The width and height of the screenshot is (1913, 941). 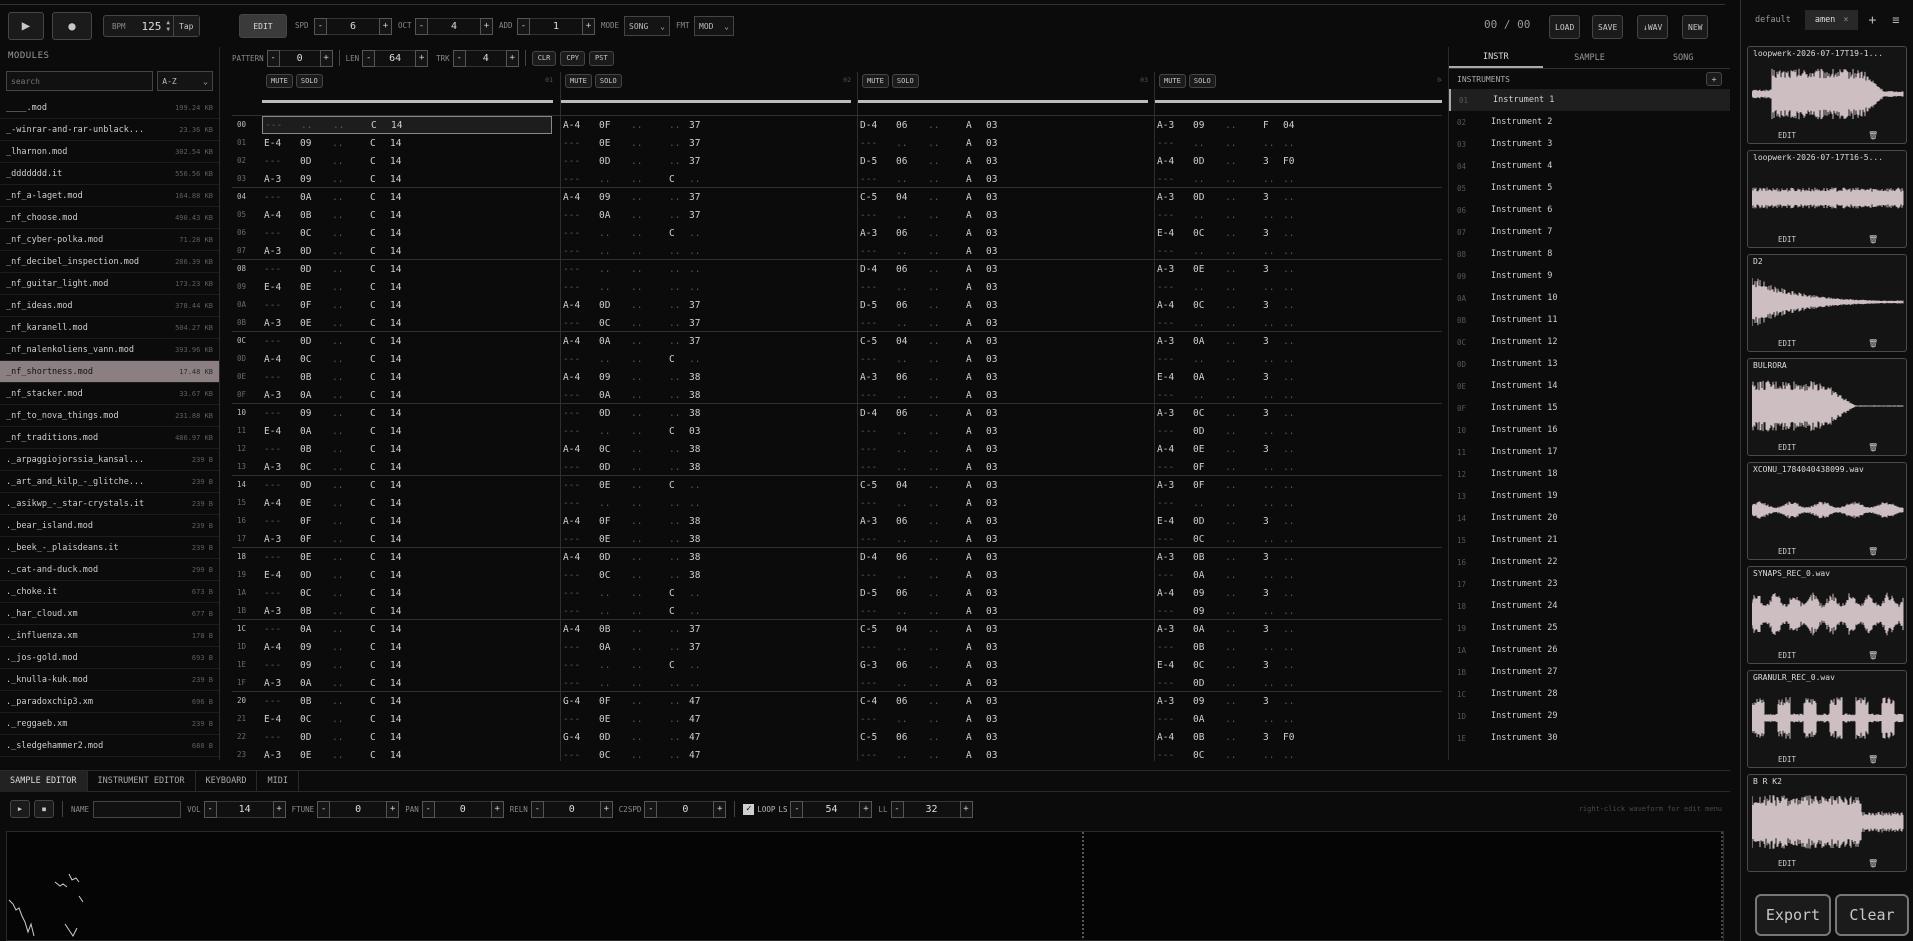 What do you see at coordinates (326, 58) in the screenshot?
I see `pattern-increment: +` at bounding box center [326, 58].